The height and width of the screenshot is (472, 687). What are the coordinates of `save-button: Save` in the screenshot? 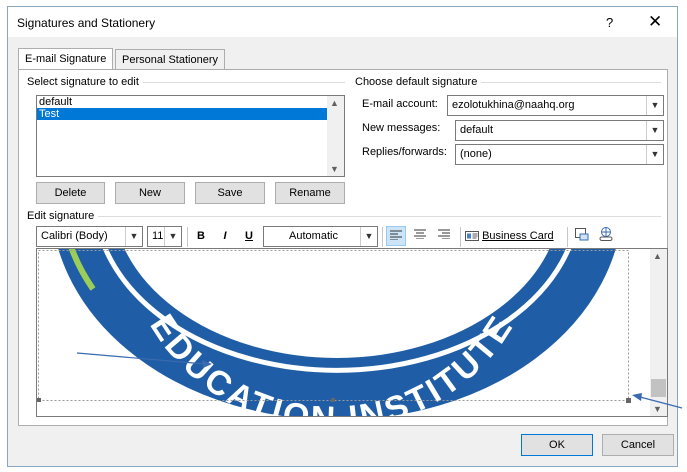 It's located at (230, 193).